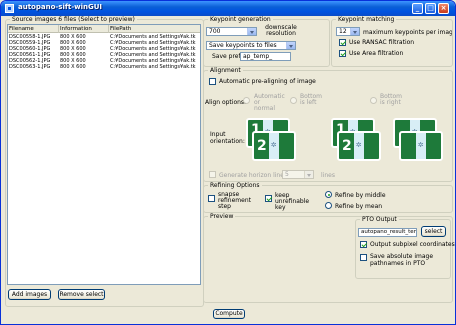  What do you see at coordinates (33, 29) in the screenshot?
I see `column-filename: Filename` at bounding box center [33, 29].